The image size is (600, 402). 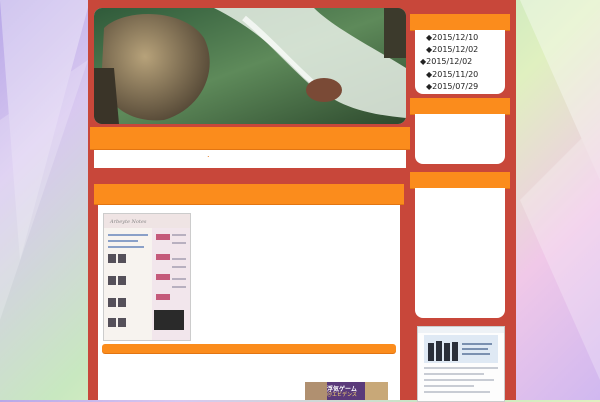 I want to click on main-intro-box, so click(x=250, y=159).